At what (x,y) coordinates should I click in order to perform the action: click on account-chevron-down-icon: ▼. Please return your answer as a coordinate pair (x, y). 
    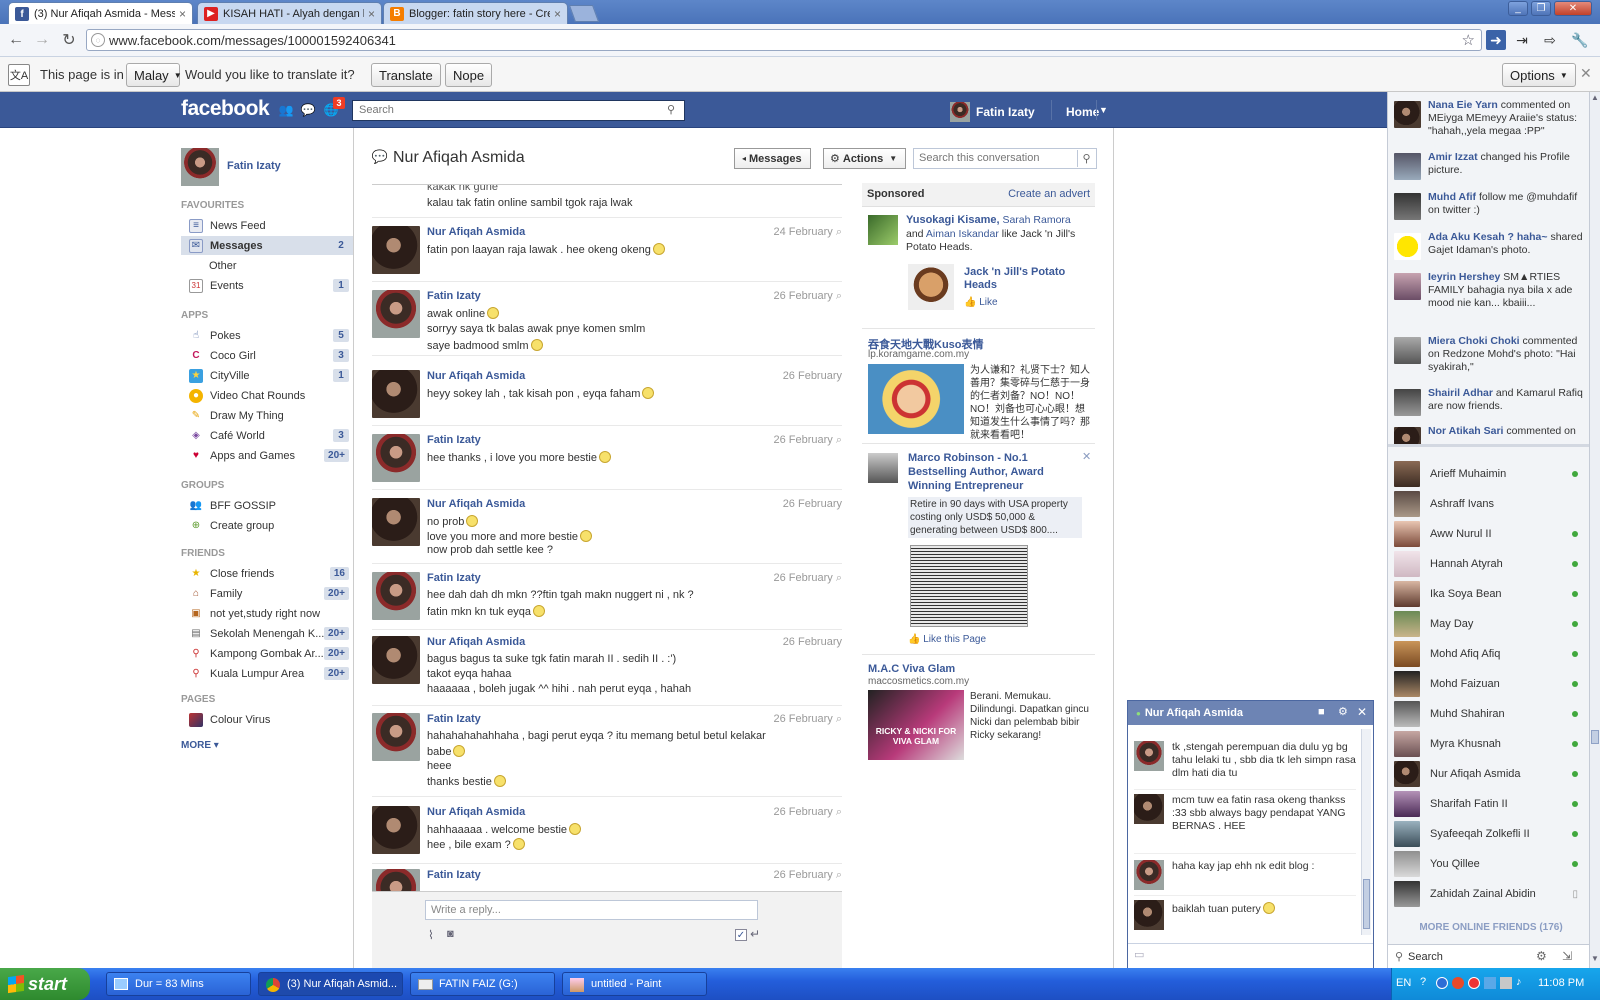
    Looking at the image, I should click on (1103, 110).